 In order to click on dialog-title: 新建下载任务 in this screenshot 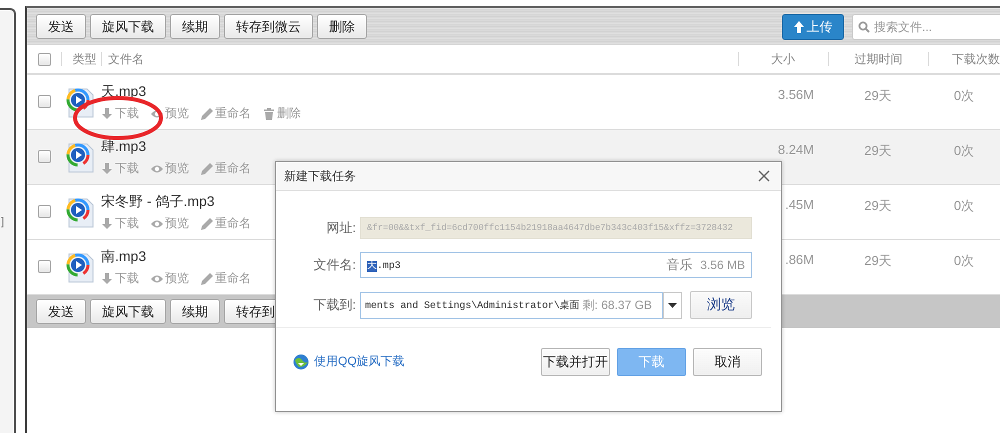, I will do `click(320, 176)`.